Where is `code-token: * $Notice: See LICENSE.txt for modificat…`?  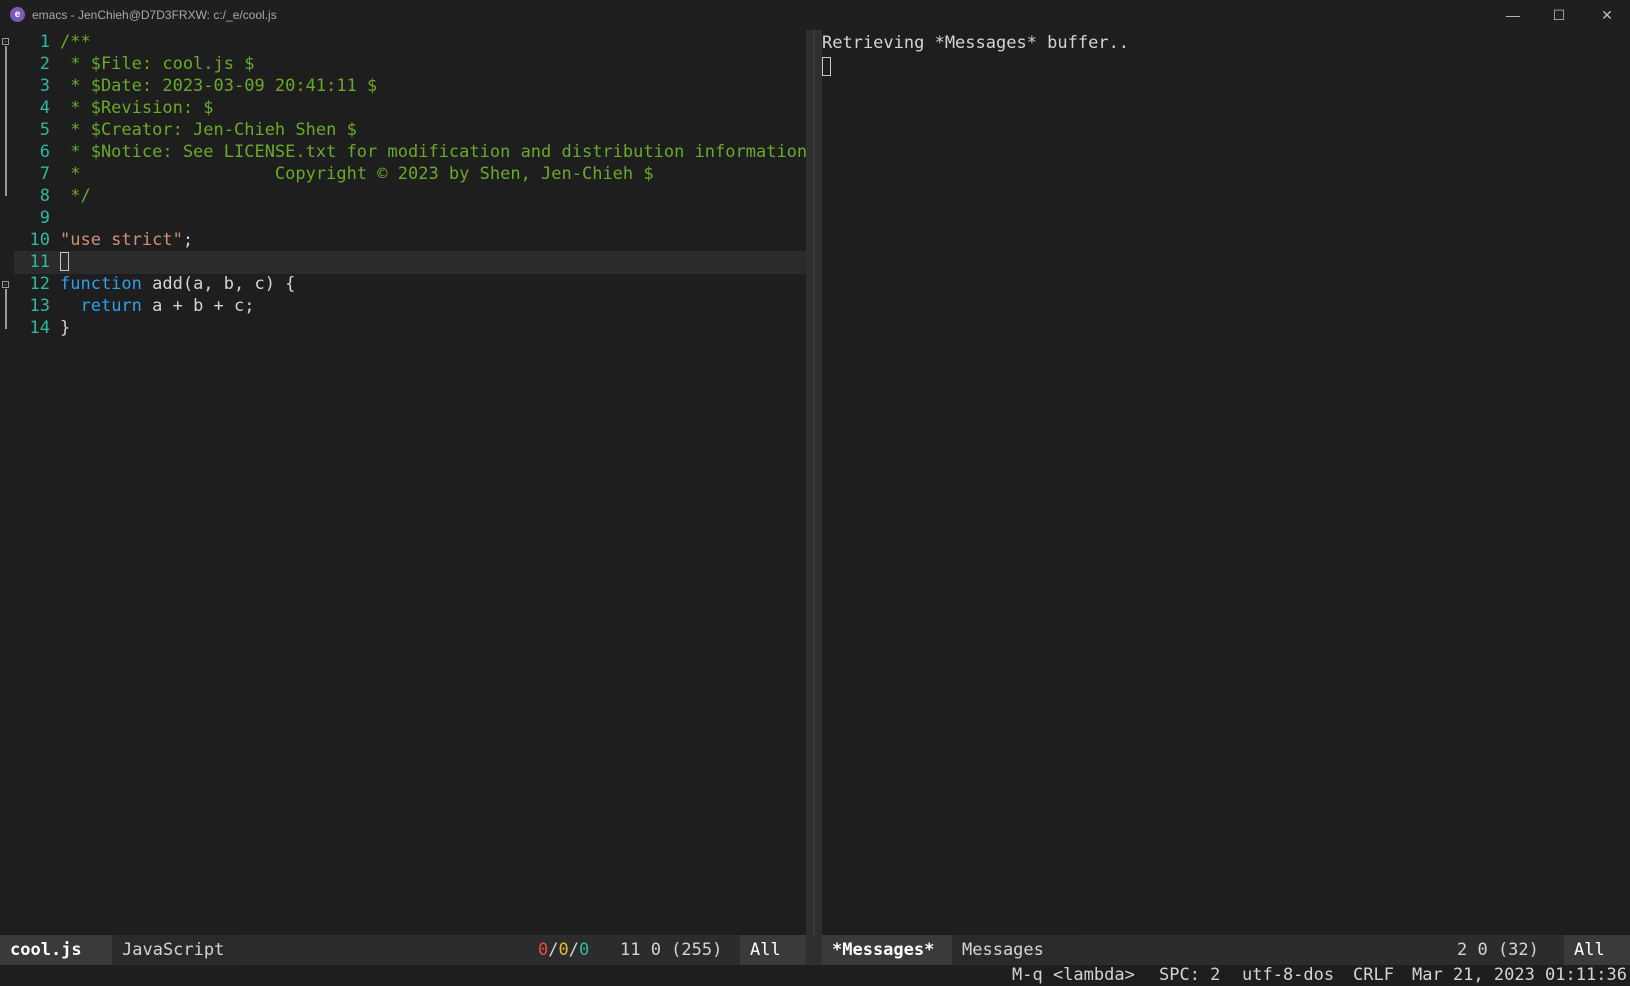 code-token: * $Notice: See LICENSE.txt for modificat… is located at coordinates (433, 152).